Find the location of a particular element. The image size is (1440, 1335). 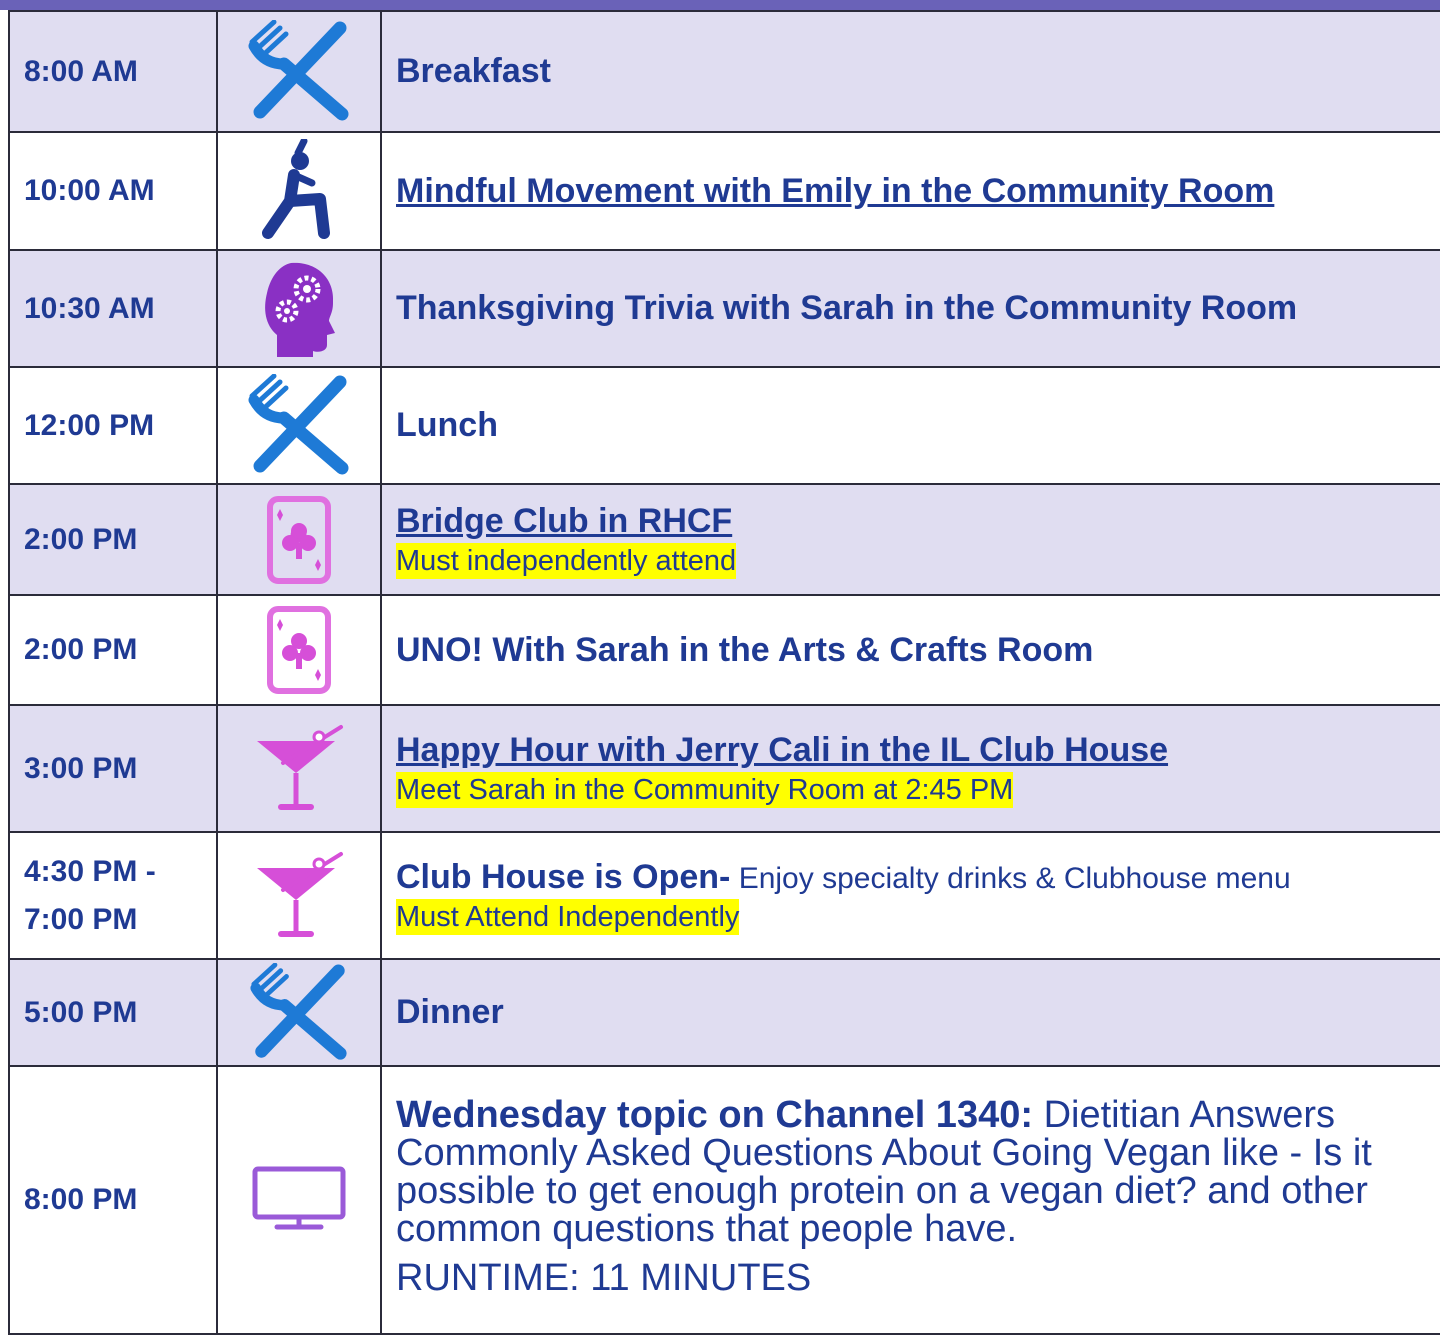

highlight-note: Must independently attend is located at coordinates (566, 560).